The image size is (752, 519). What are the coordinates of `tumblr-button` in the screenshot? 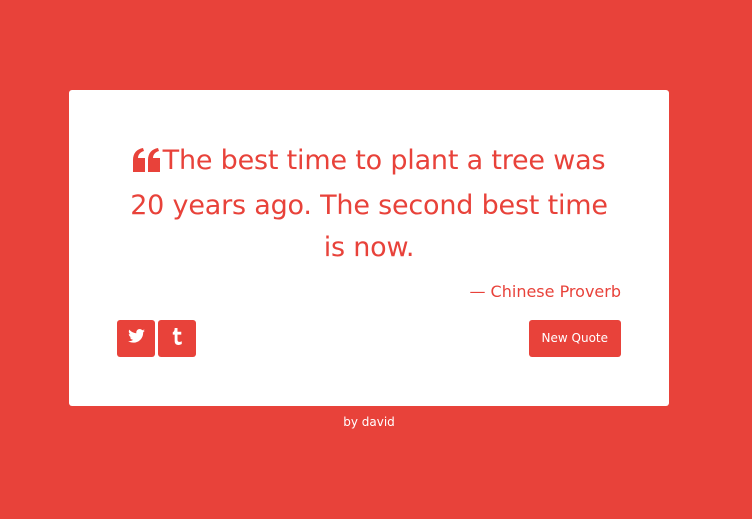 It's located at (177, 338).